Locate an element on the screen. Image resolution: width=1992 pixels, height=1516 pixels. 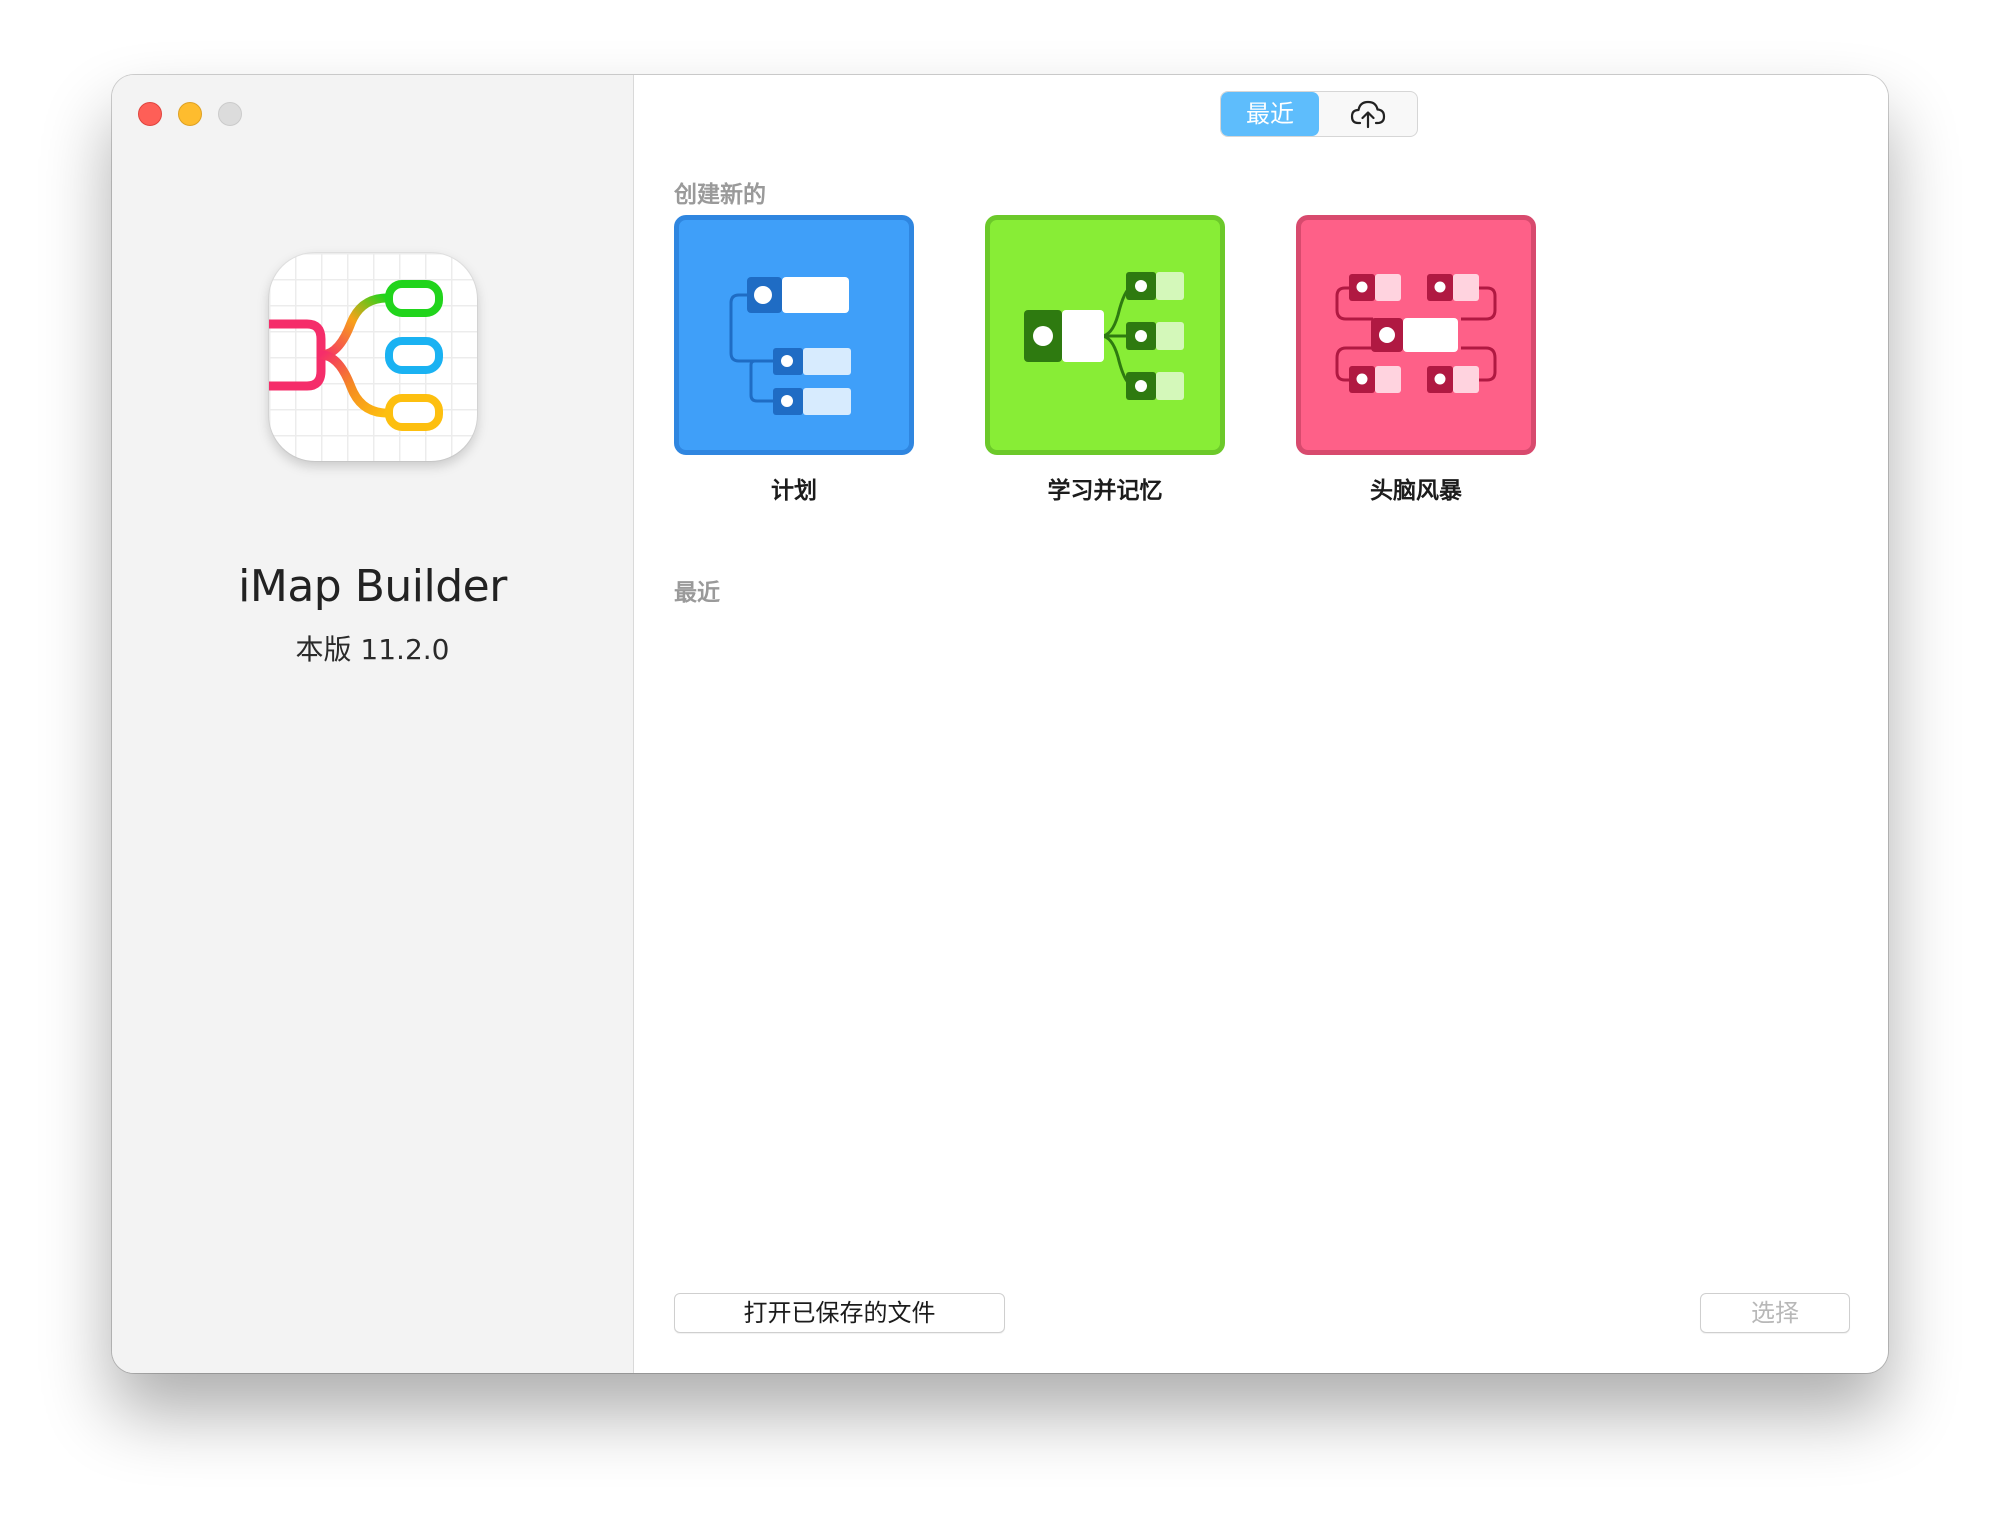
recent-section-title: 最近 is located at coordinates (697, 593).